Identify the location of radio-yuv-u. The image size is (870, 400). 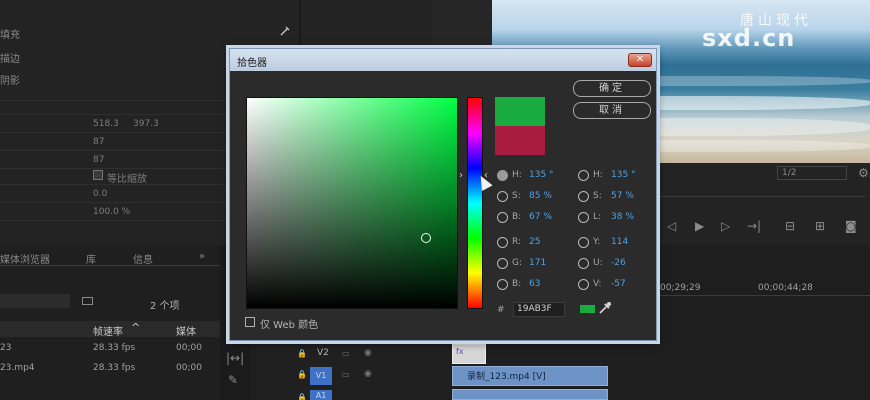
(583, 263).